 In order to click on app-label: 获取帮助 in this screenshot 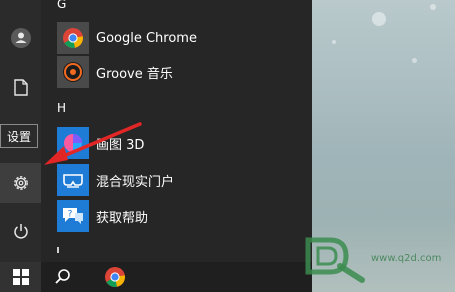, I will do `click(122, 218)`.